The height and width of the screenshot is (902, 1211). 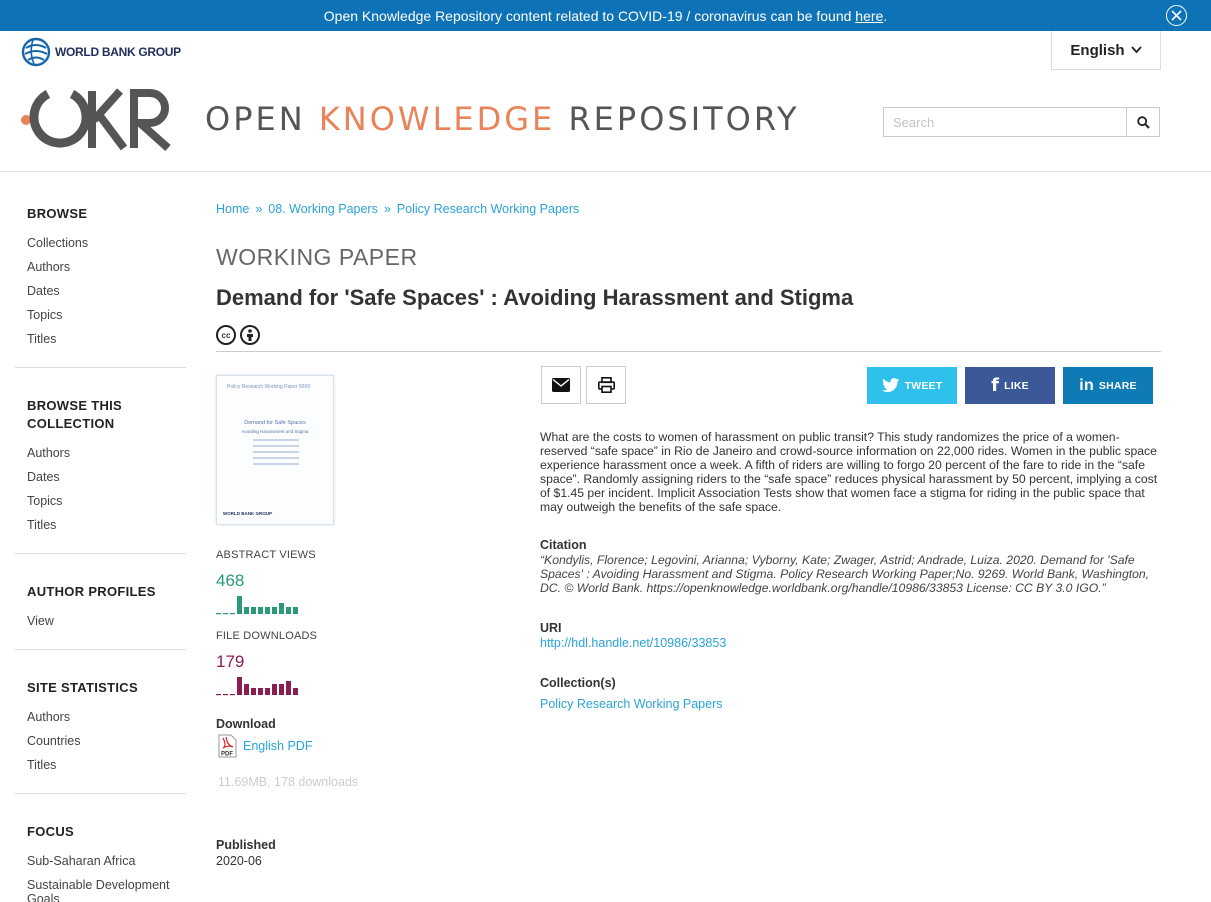 I want to click on abstract-views-label: ABSTRACT VIEWS, so click(x=266, y=555).